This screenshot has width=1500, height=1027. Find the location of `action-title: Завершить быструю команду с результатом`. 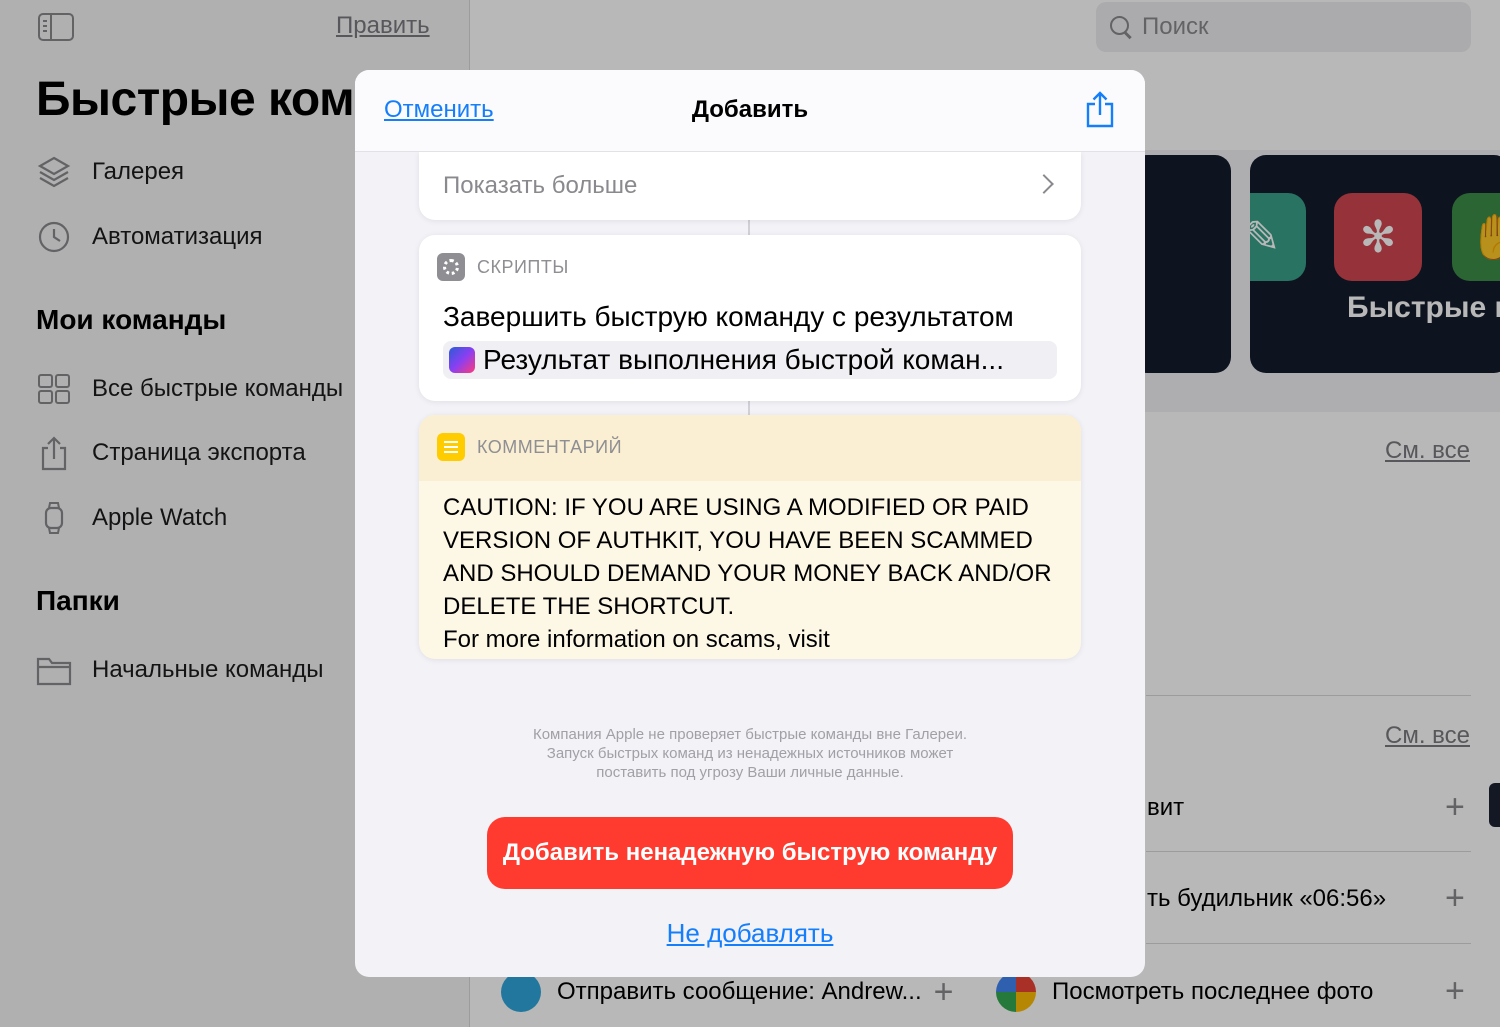

action-title: Завершить быструю команду с результатом is located at coordinates (728, 316).